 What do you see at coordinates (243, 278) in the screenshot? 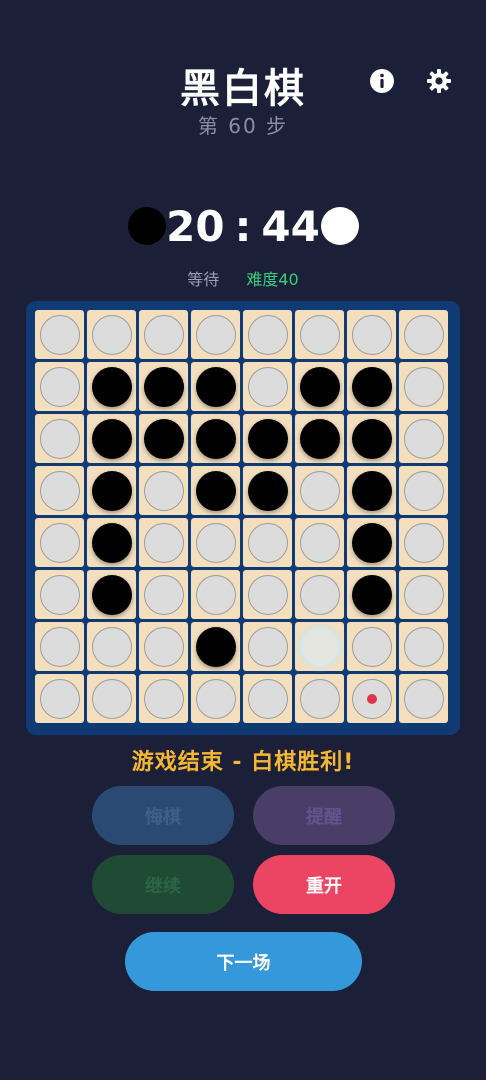
I see `status-row: 等待 难度40` at bounding box center [243, 278].